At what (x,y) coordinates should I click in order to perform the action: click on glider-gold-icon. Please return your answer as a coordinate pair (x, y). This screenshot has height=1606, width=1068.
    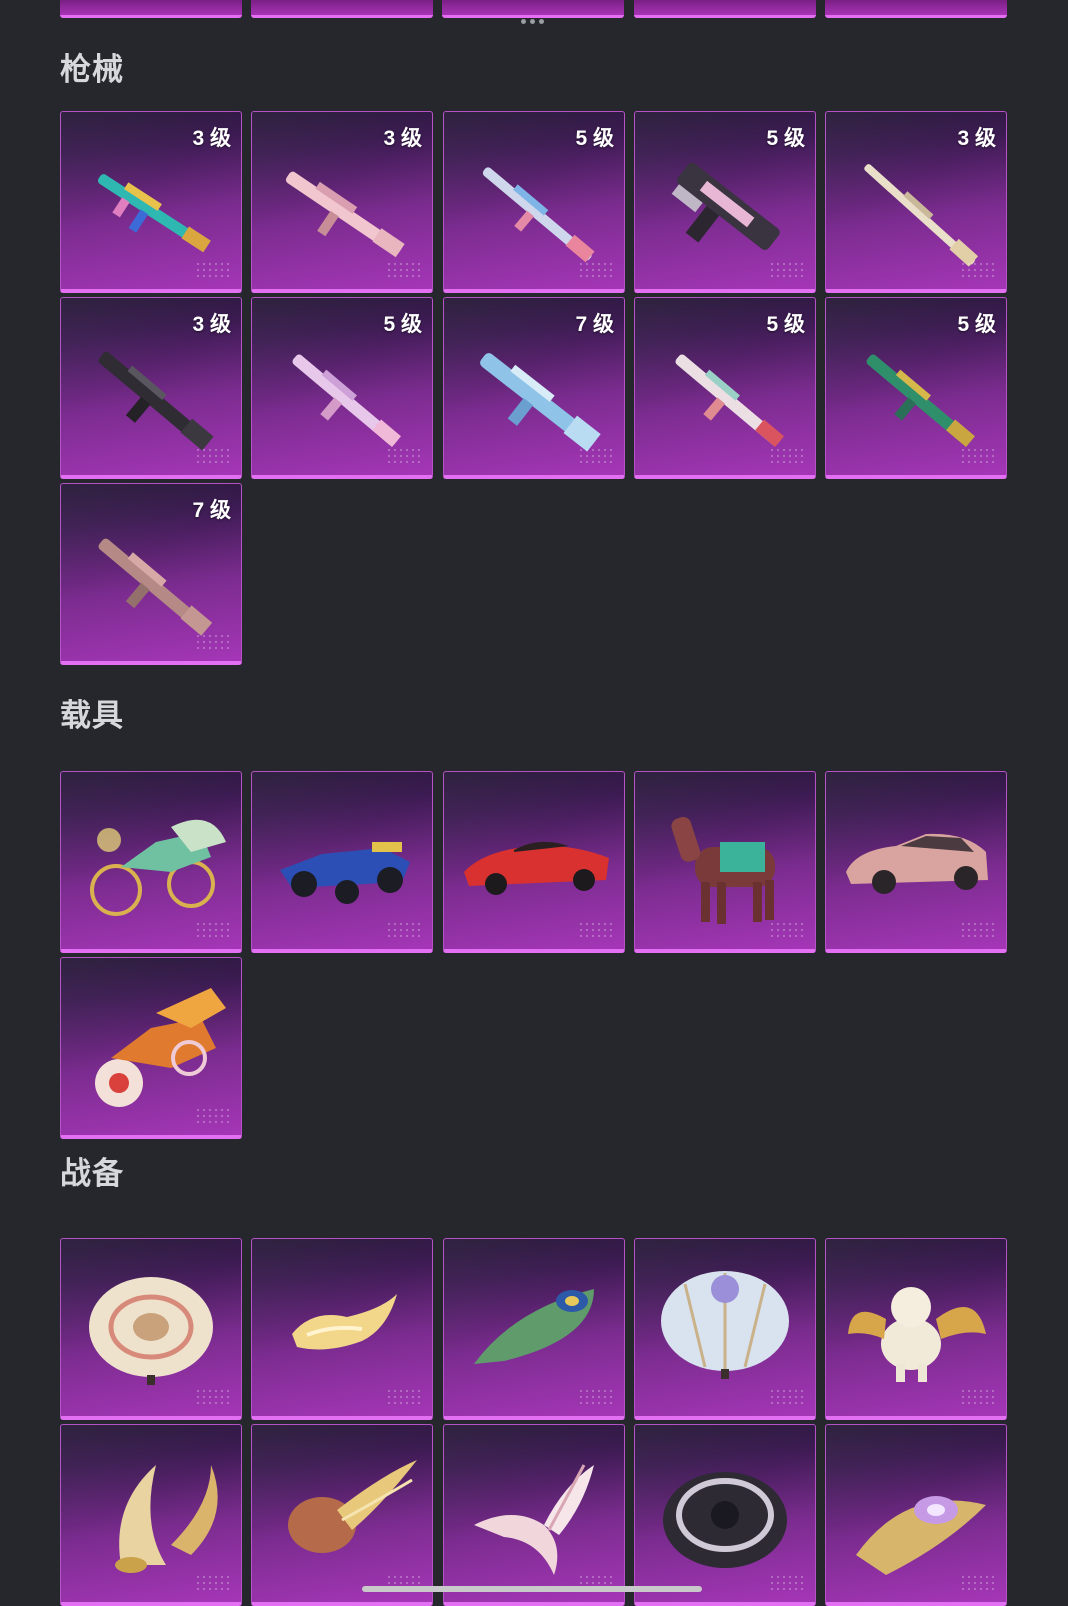
    Looking at the image, I should click on (344, 1322).